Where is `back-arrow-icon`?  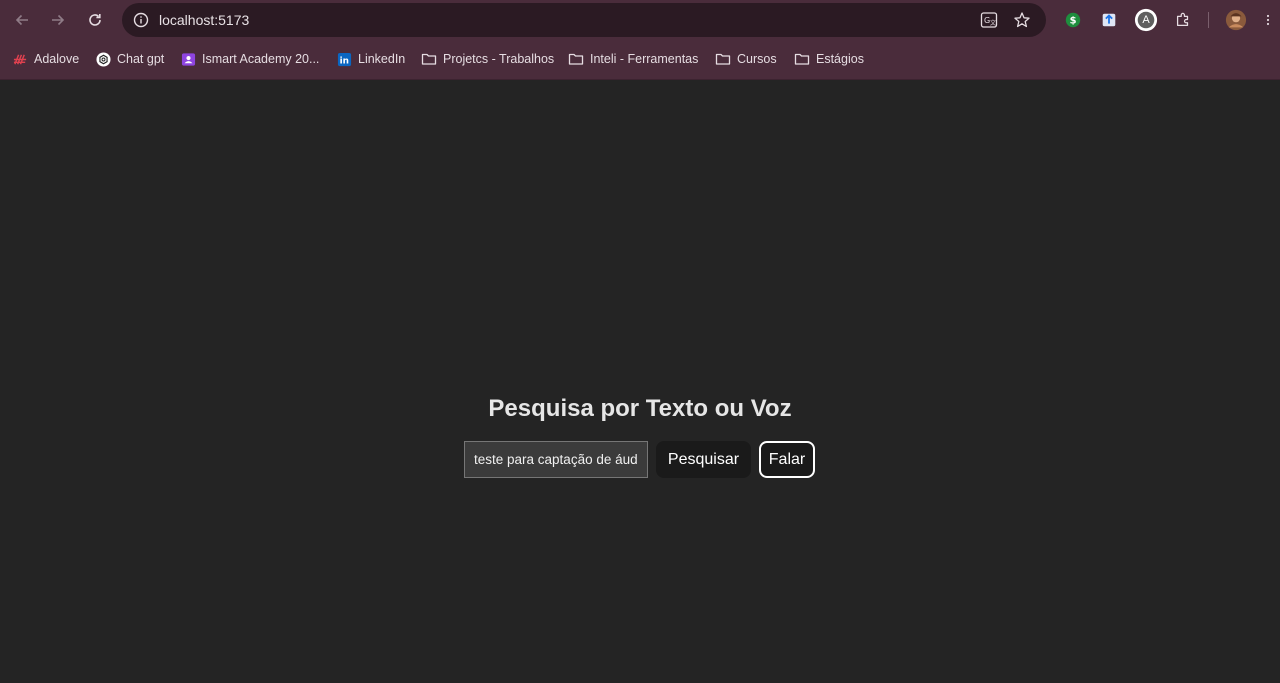
back-arrow-icon is located at coordinates (21, 20).